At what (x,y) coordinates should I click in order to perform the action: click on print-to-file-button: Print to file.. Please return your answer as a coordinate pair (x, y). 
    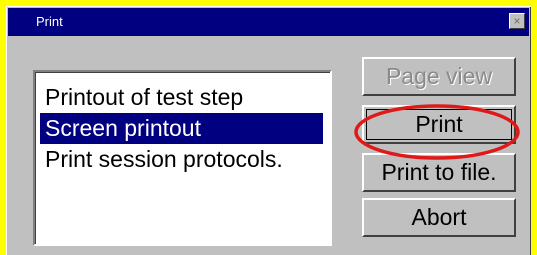
    Looking at the image, I should click on (439, 172).